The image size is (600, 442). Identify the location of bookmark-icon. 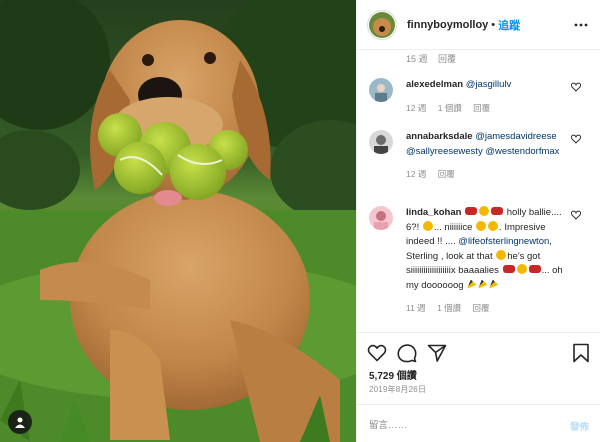
(581, 353).